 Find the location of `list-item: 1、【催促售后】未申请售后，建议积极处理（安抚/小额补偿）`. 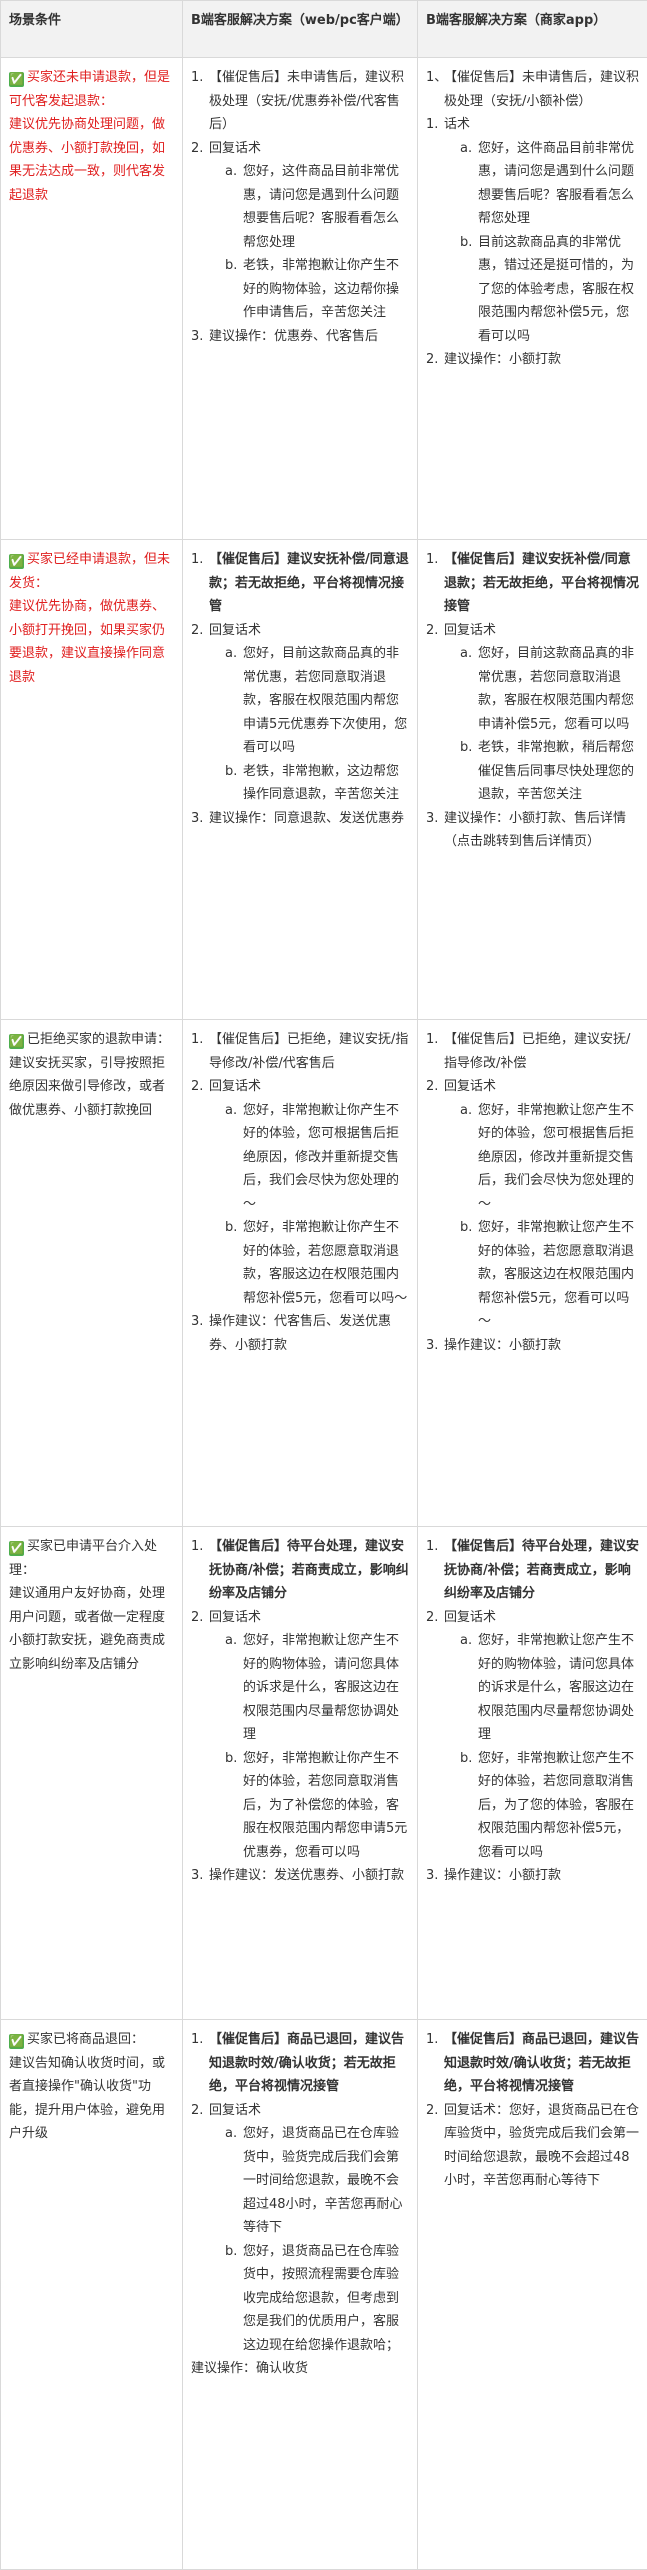

list-item: 1、【催促售后】未申请售后，建议积极处理（安抚/小额补偿） is located at coordinates (542, 89).